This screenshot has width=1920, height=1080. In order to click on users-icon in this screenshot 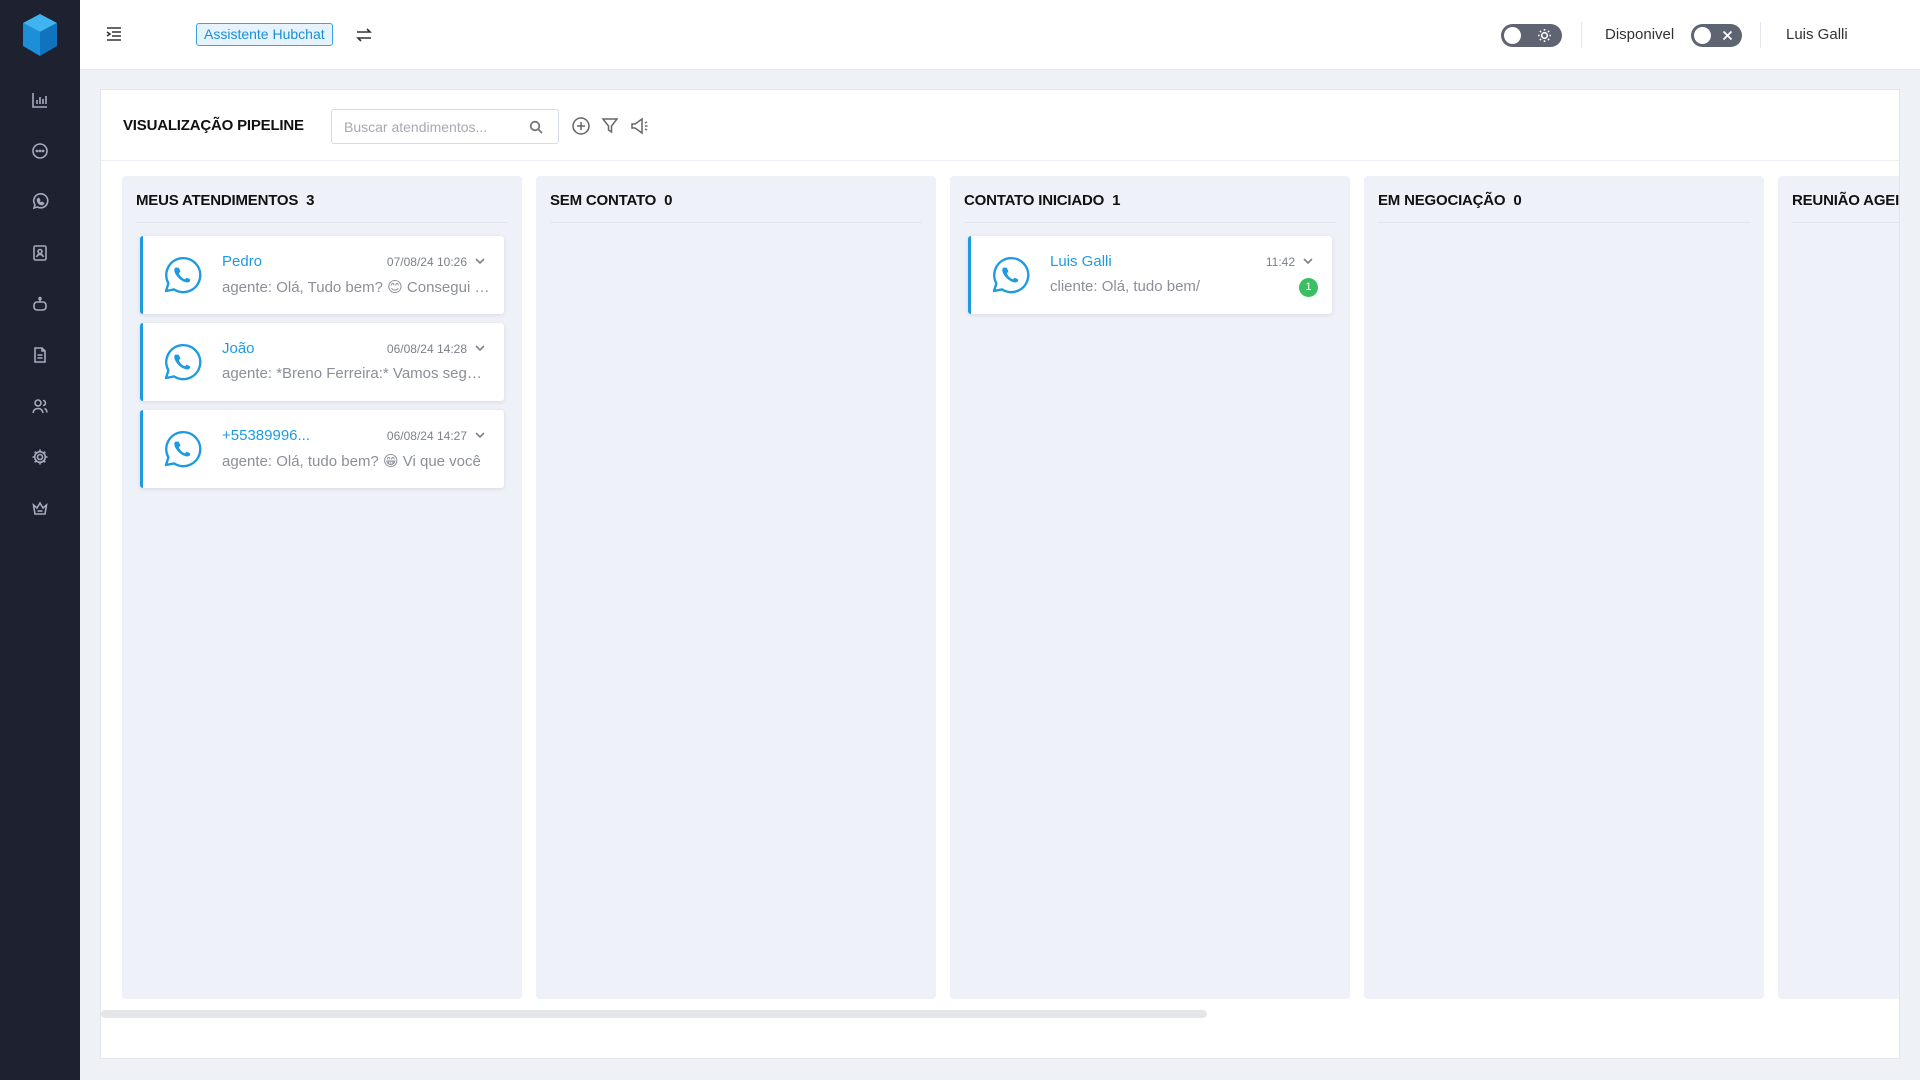, I will do `click(40, 406)`.